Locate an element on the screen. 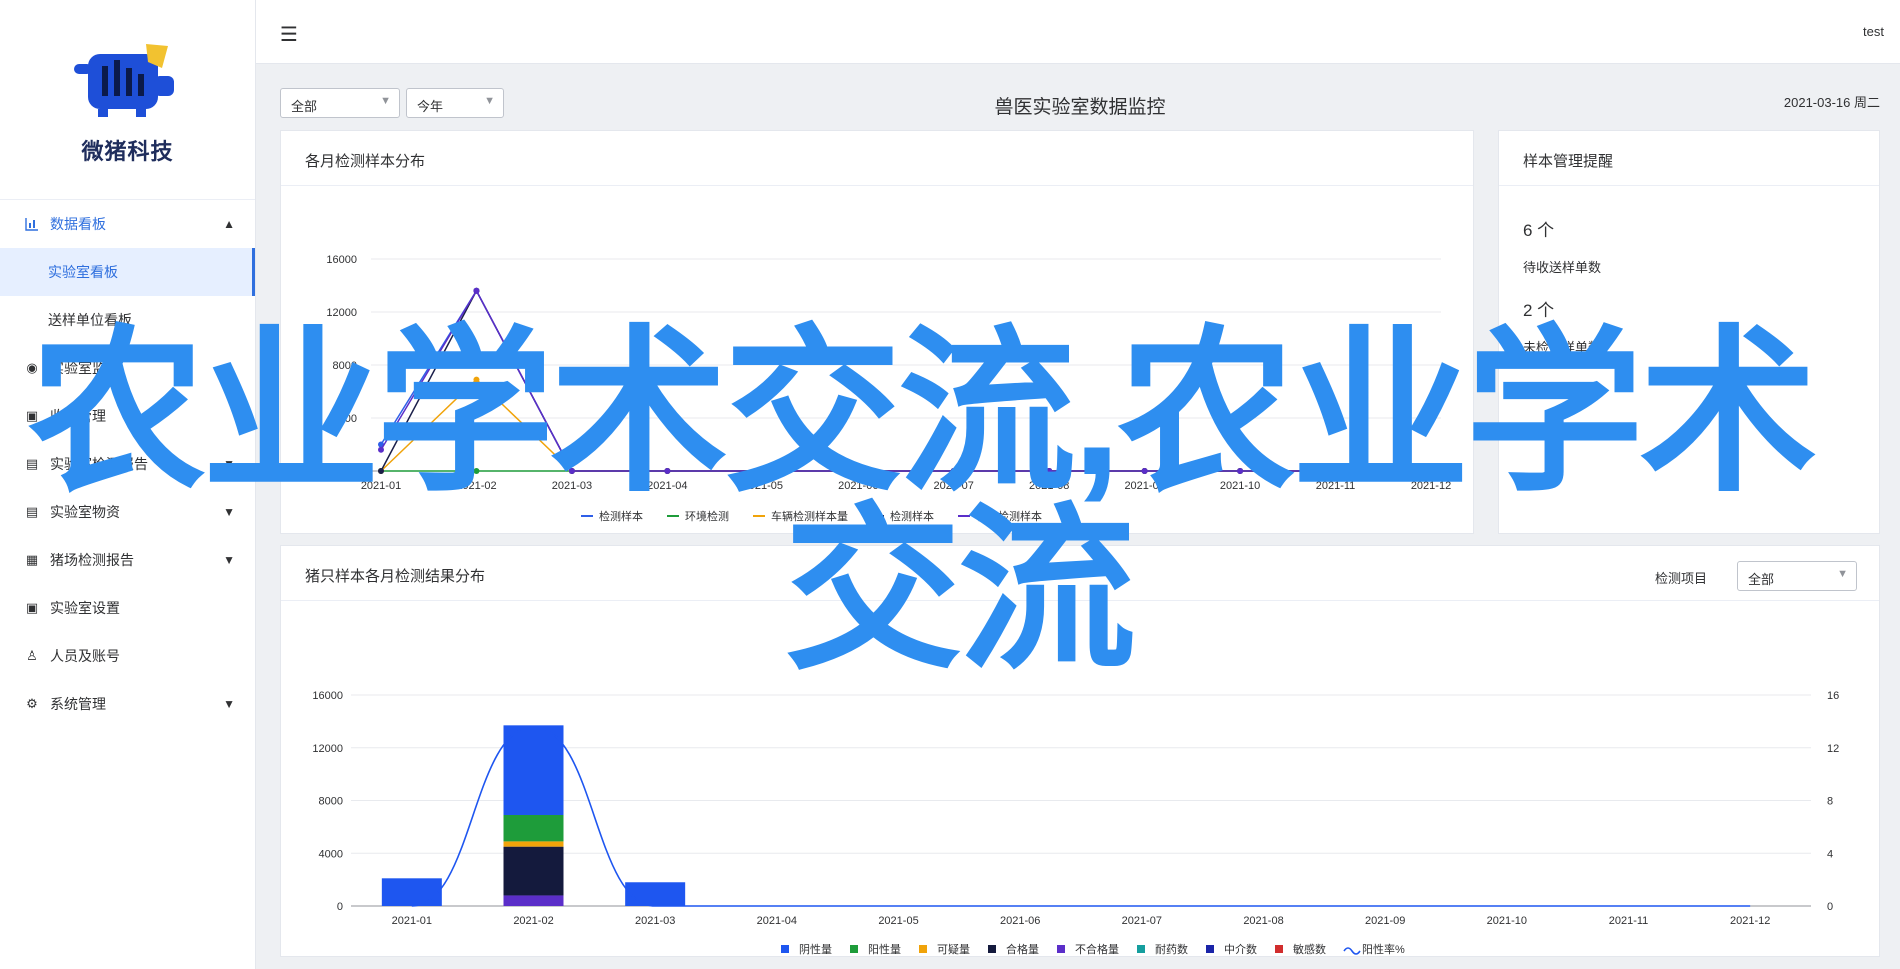 The image size is (1900, 969). sidebar-item-system: ⚙ 系统管理 ▼ is located at coordinates (127, 704).